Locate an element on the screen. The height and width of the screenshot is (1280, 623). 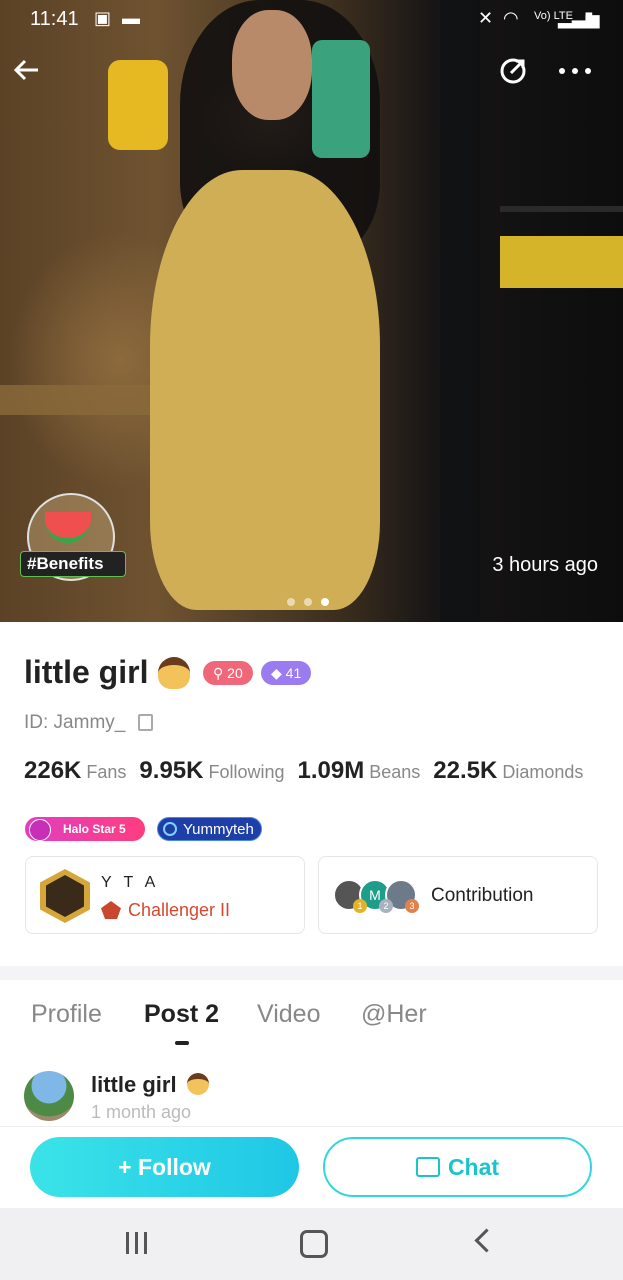
gallery-notification-icon: ▣ is located at coordinates (103, 18).